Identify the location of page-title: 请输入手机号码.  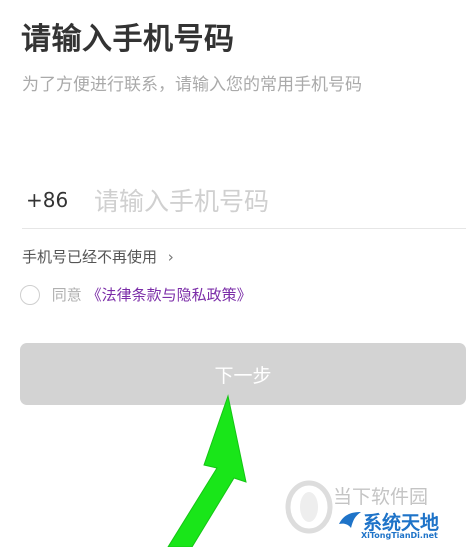
(128, 39).